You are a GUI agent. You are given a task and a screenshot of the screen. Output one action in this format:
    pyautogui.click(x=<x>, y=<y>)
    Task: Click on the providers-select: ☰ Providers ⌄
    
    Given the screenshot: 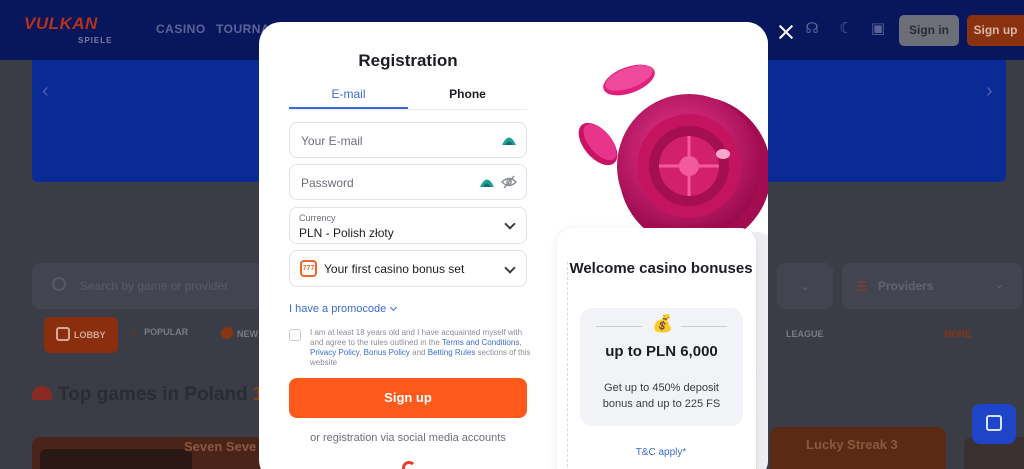 What is the action you would take?
    pyautogui.click(x=932, y=286)
    